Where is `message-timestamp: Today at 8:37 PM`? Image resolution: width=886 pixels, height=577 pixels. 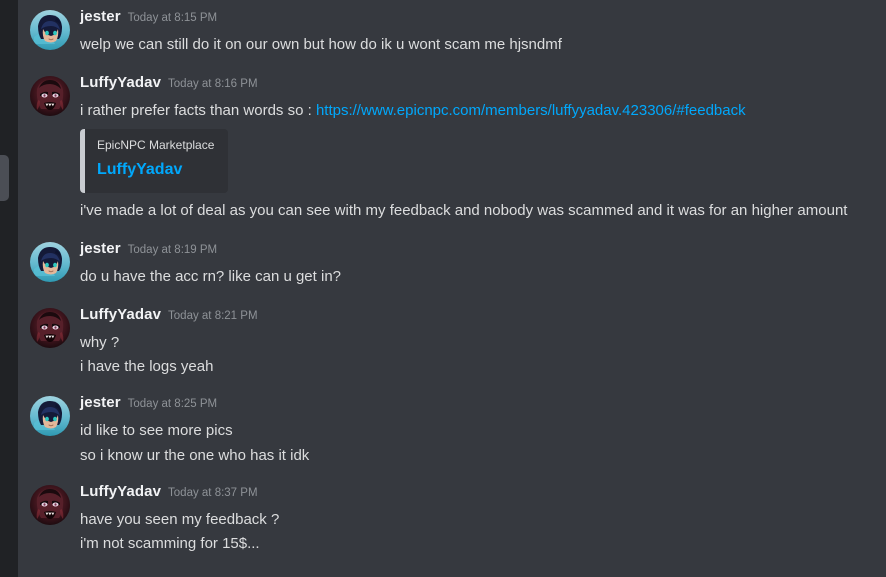
message-timestamp: Today at 8:37 PM is located at coordinates (213, 492).